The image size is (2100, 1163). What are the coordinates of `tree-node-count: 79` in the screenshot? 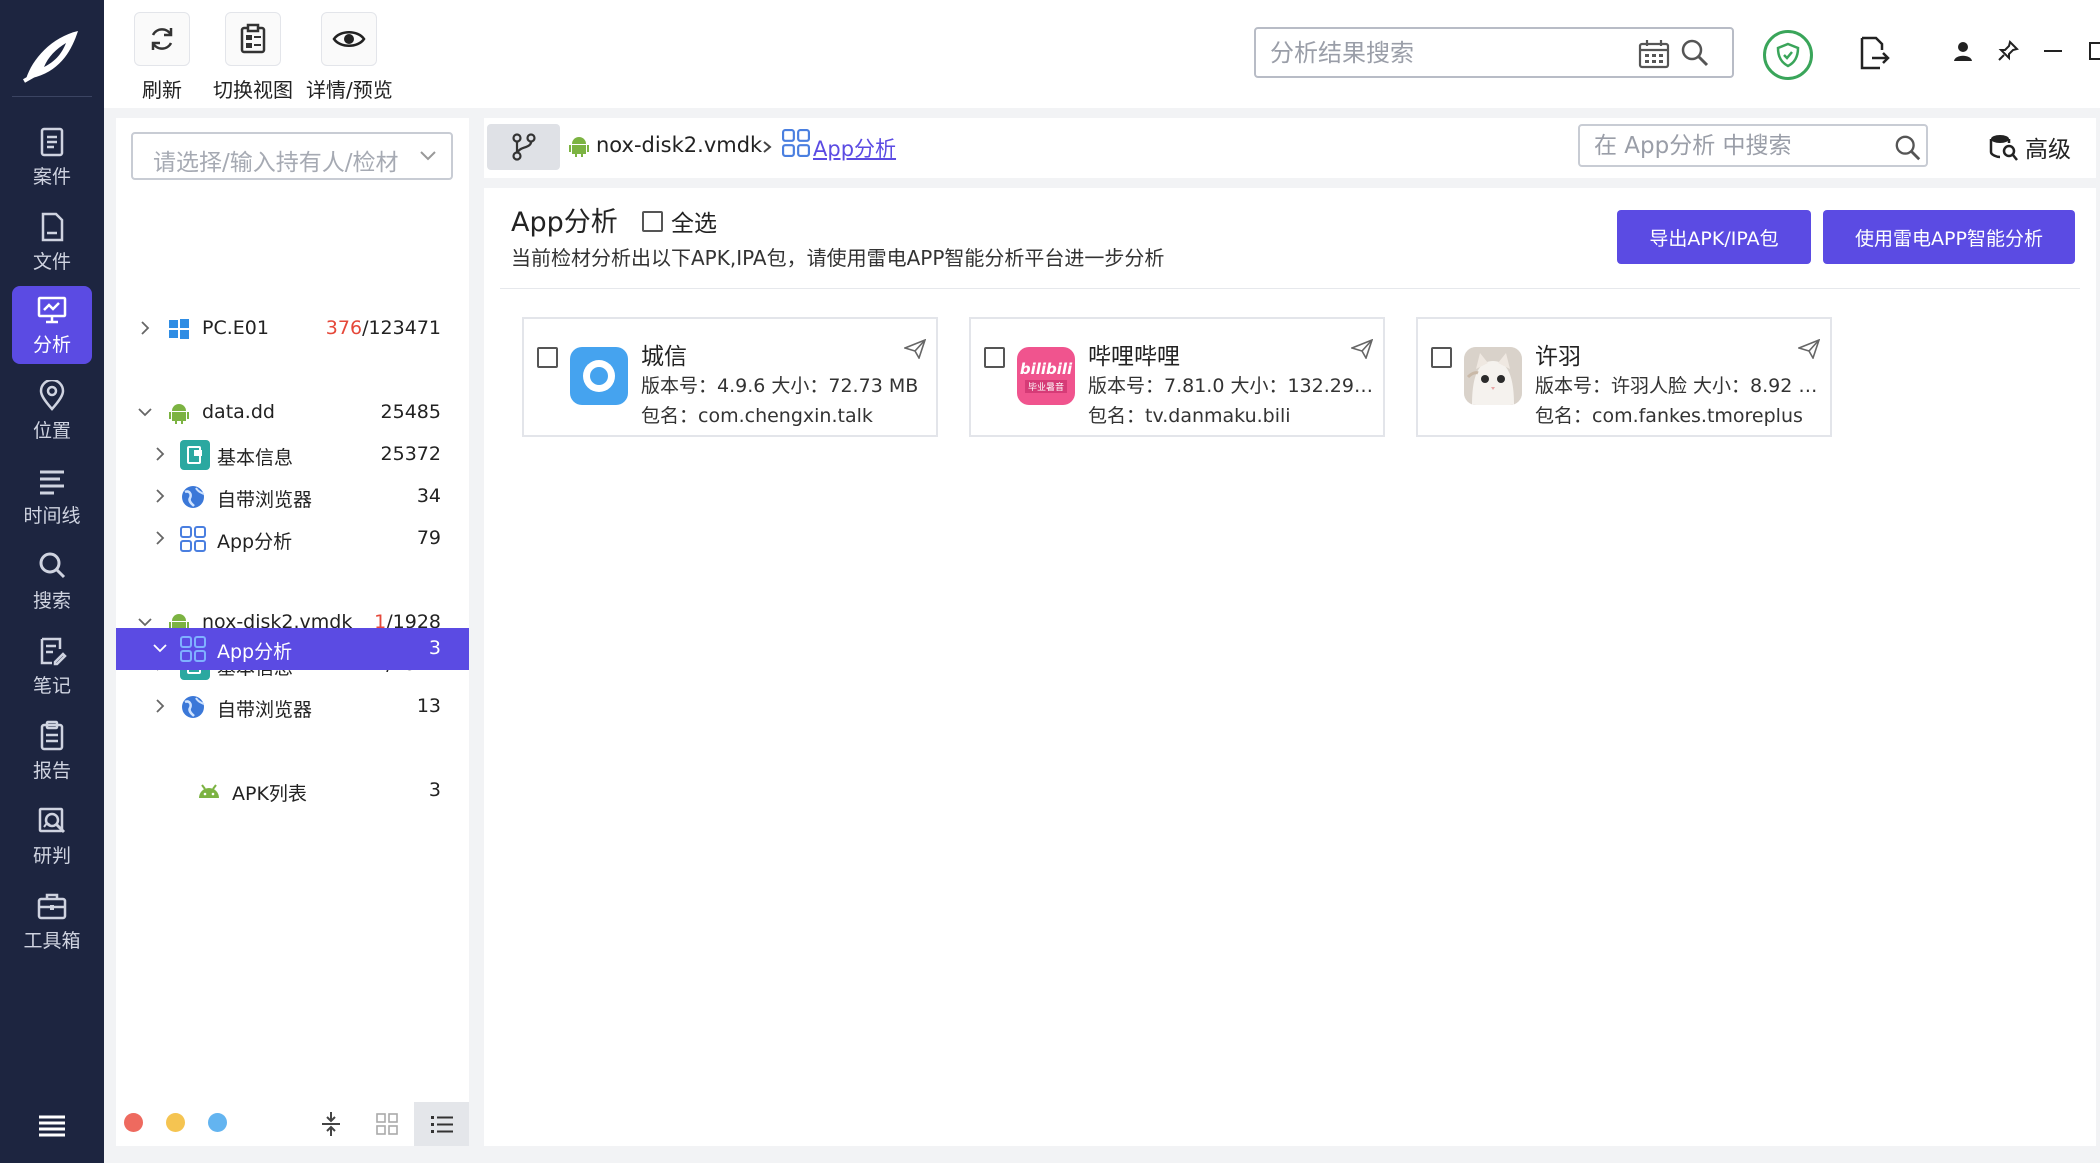 It's located at (428, 538).